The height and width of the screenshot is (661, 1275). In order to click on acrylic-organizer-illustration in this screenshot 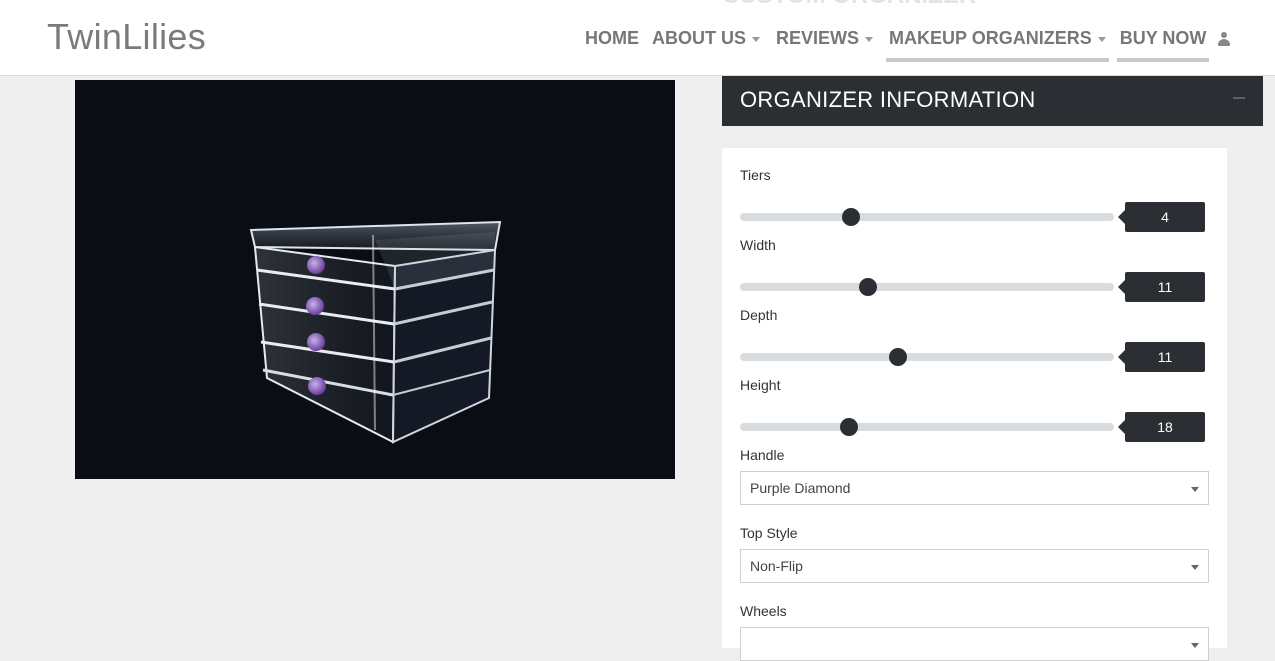, I will do `click(375, 332)`.